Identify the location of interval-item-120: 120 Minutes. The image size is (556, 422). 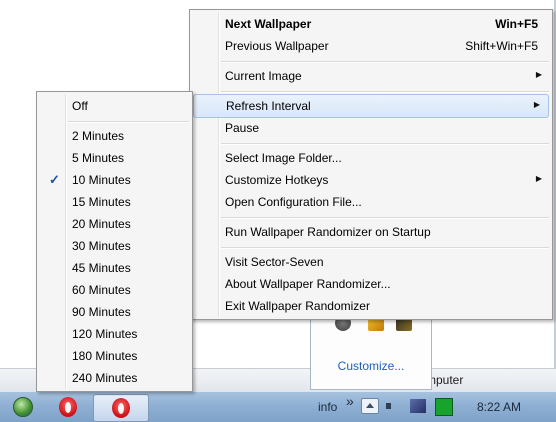
(114, 334).